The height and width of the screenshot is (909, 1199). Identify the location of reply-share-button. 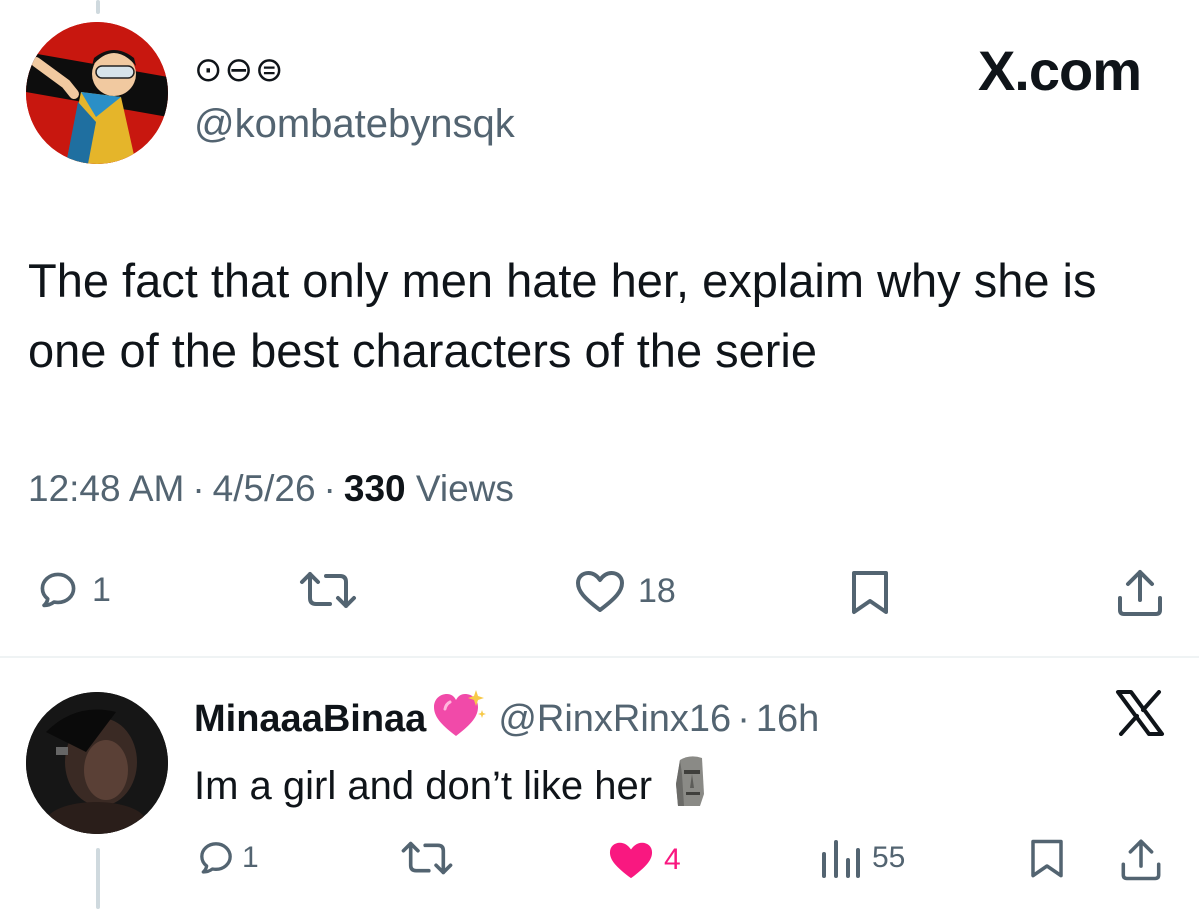
(1141, 859).